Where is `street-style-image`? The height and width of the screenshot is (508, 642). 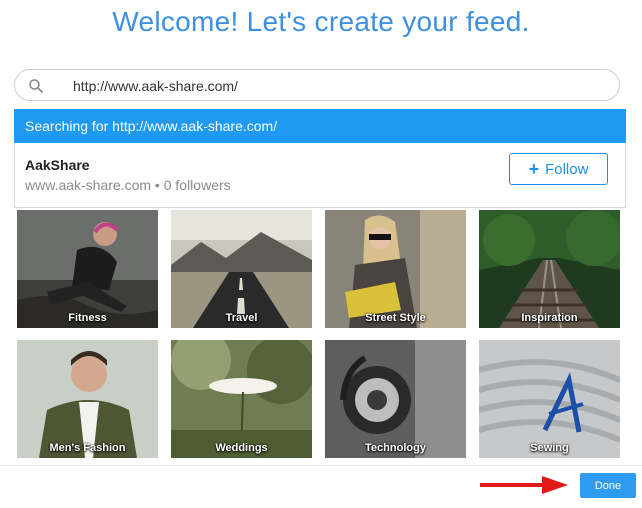 street-style-image is located at coordinates (395, 269).